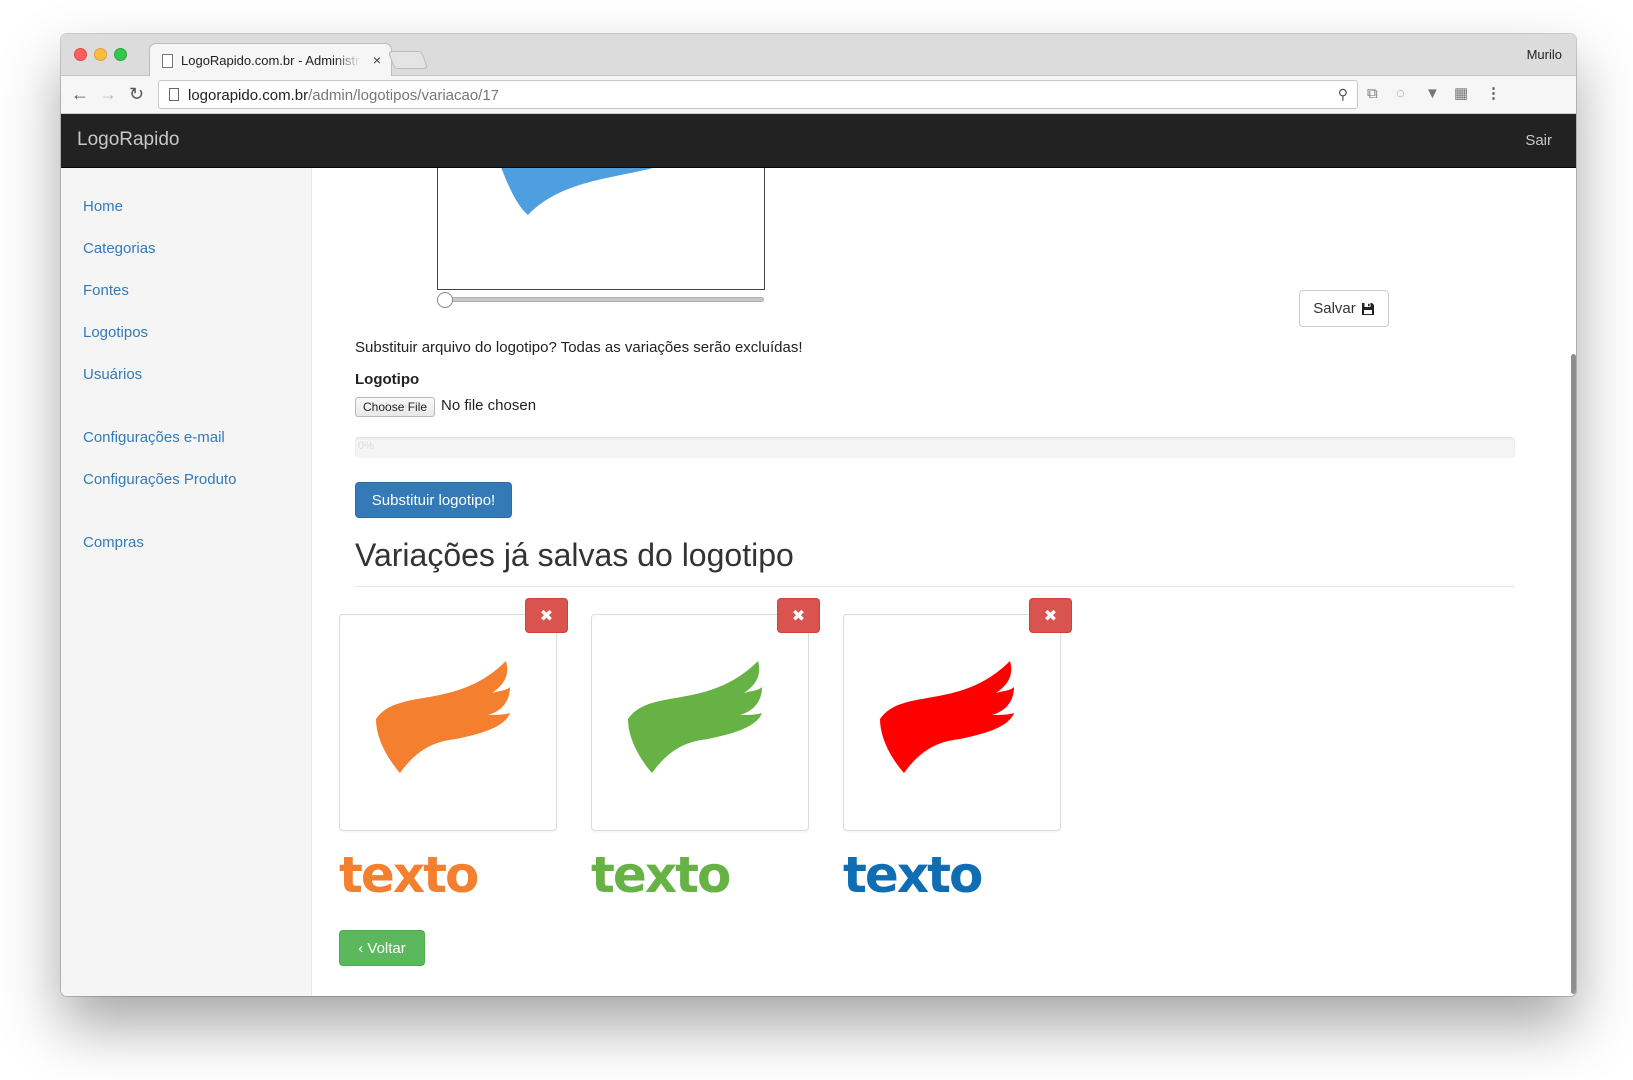 This screenshot has height=1080, width=1633. I want to click on preview-logo-wing, so click(577, 191).